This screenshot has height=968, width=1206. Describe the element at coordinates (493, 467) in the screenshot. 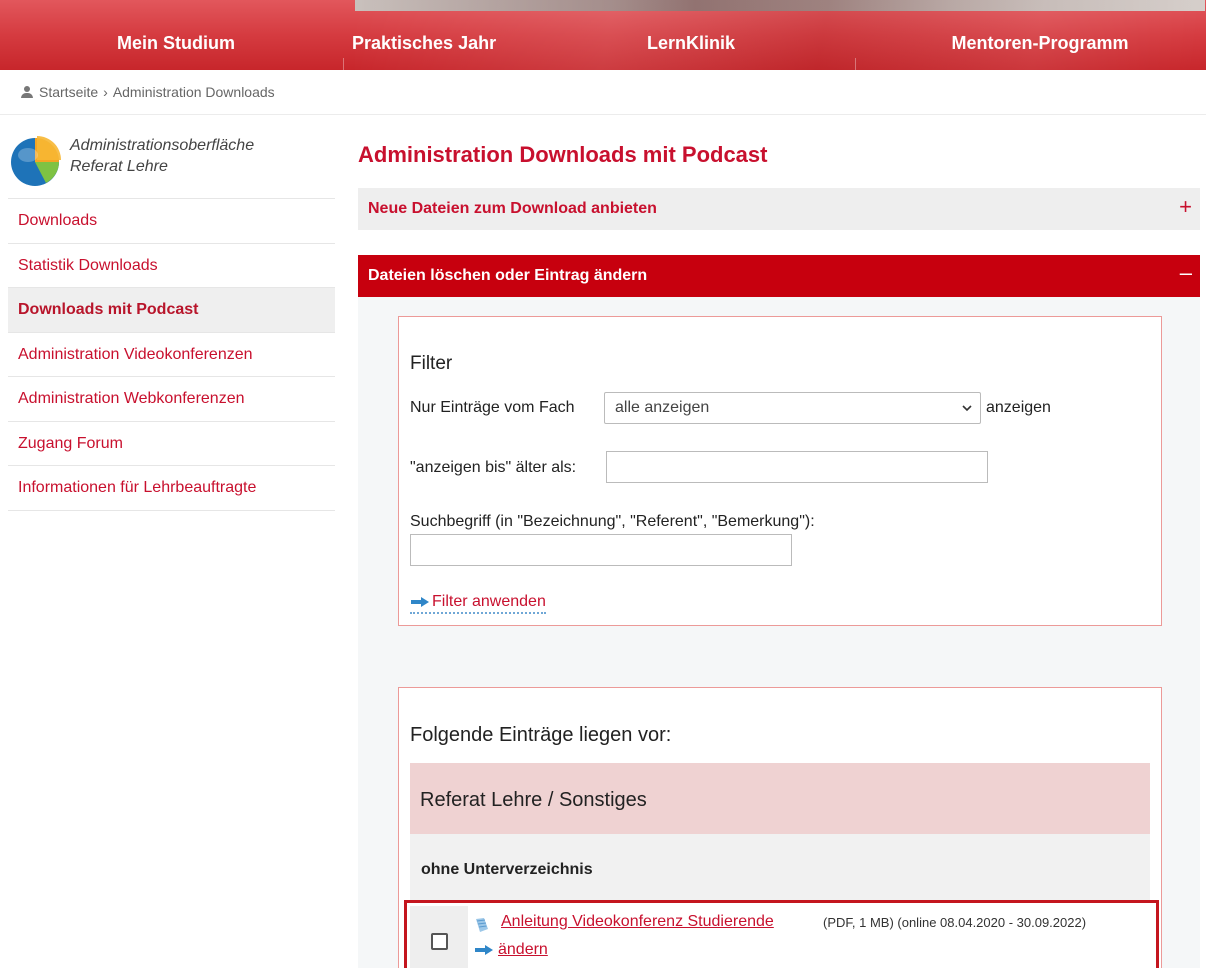

I see `older-than-label: "anzeigen bis" älter als:` at that location.